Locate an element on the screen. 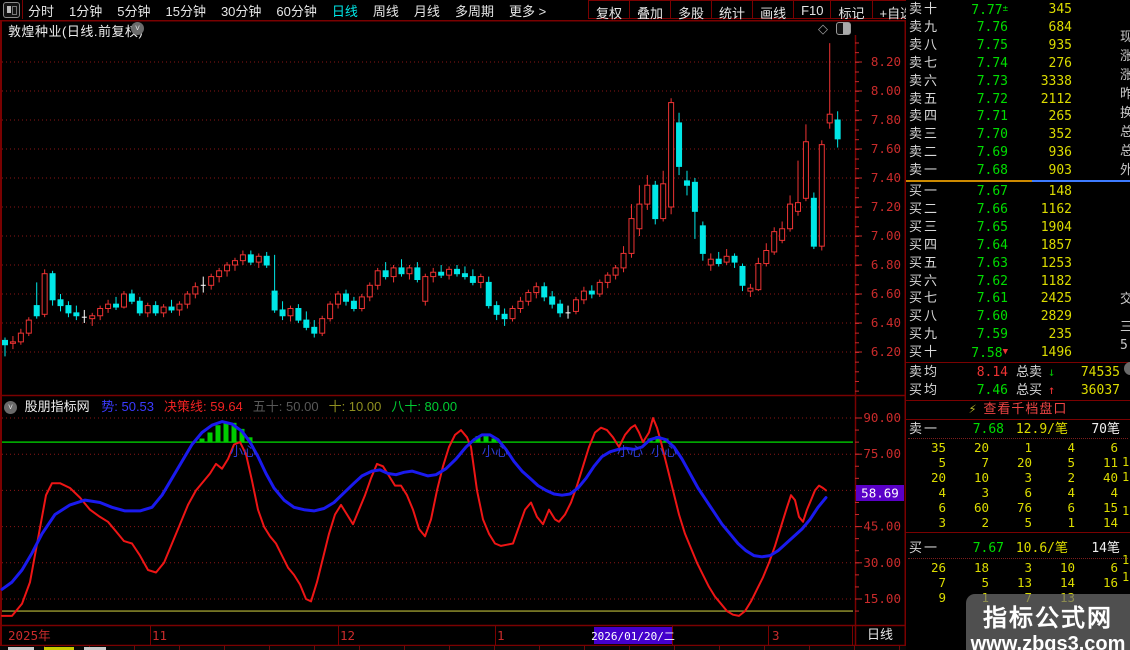 The width and height of the screenshot is (1130, 650). toolbar-button-多股: 多股 is located at coordinates (692, 10).